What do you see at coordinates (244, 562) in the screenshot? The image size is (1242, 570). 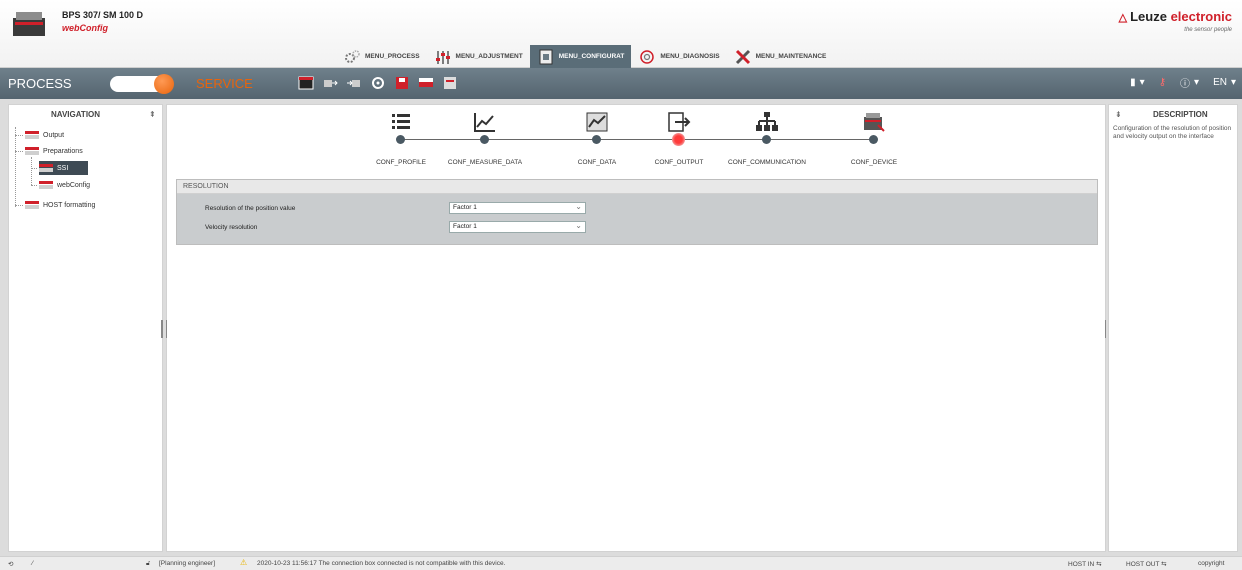 I see `warning-icon: ⚠` at bounding box center [244, 562].